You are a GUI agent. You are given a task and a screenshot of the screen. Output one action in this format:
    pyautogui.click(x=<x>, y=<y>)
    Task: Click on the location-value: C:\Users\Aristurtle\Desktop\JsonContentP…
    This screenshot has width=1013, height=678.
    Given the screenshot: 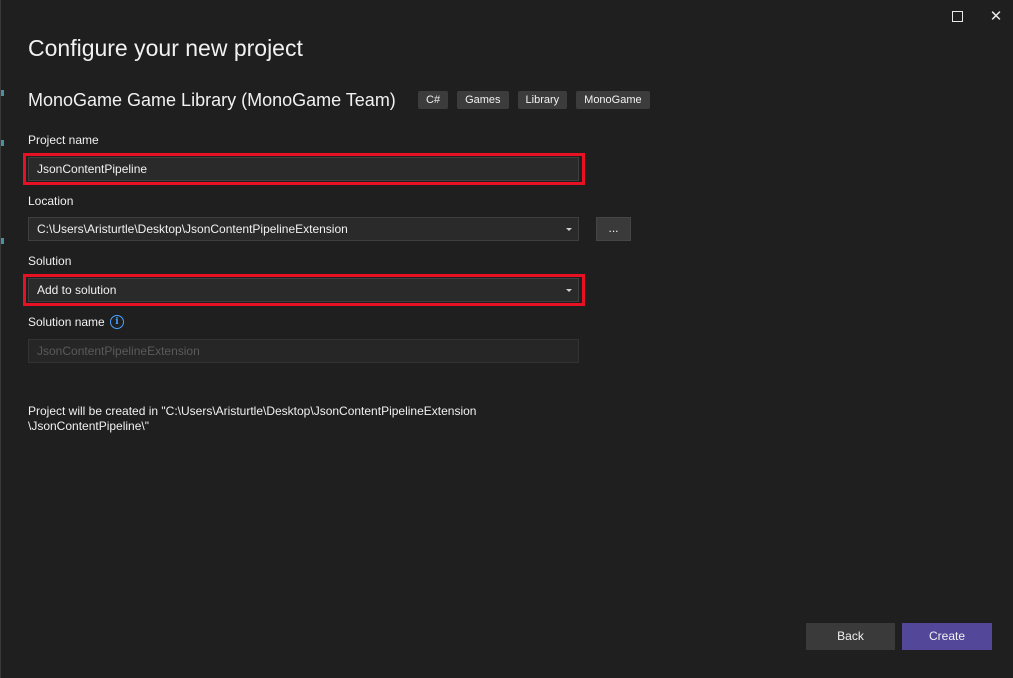 What is the action you would take?
    pyautogui.click(x=192, y=229)
    